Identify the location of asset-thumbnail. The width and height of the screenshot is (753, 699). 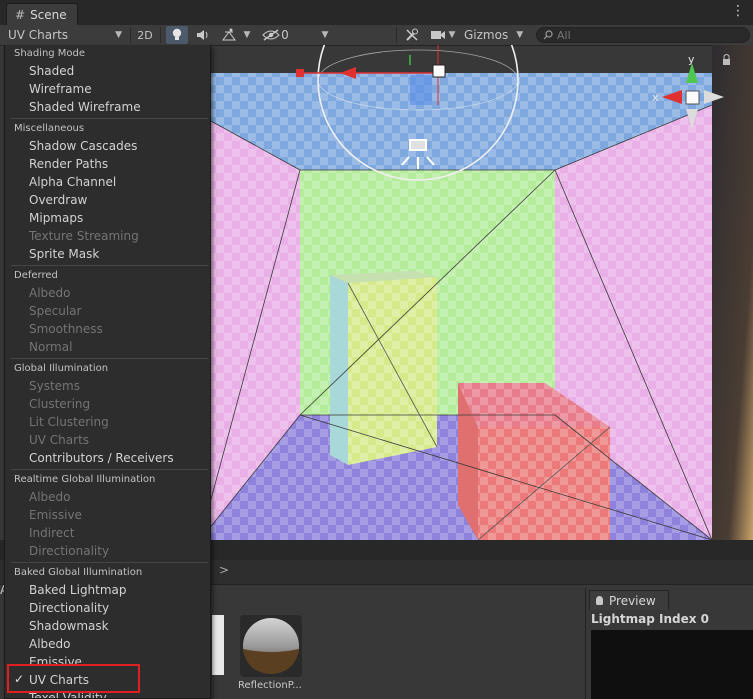
(218, 645).